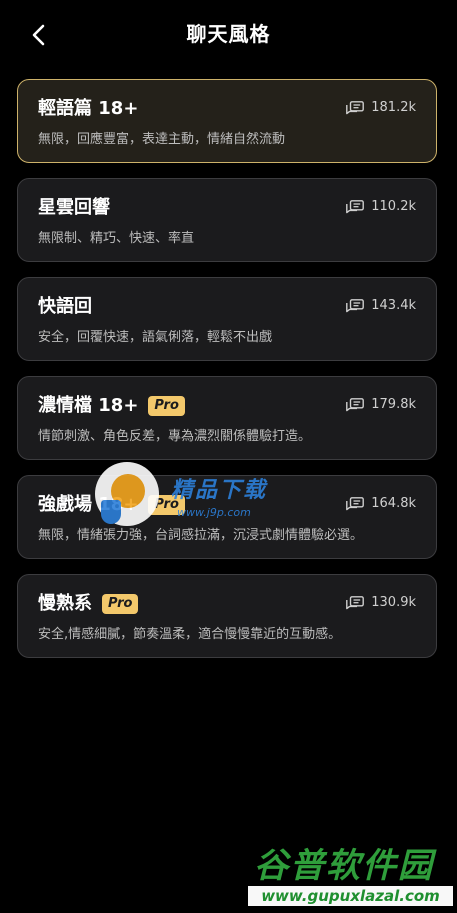 The height and width of the screenshot is (913, 457). What do you see at coordinates (127, 494) in the screenshot?
I see `watermark-logo` at bounding box center [127, 494].